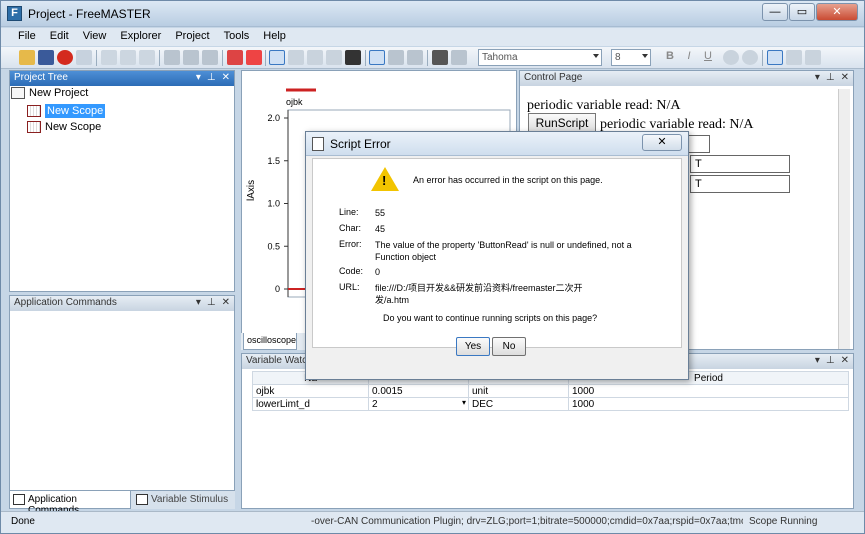  I want to click on tab-oscilloscope: oscilloscope, so click(270, 341).